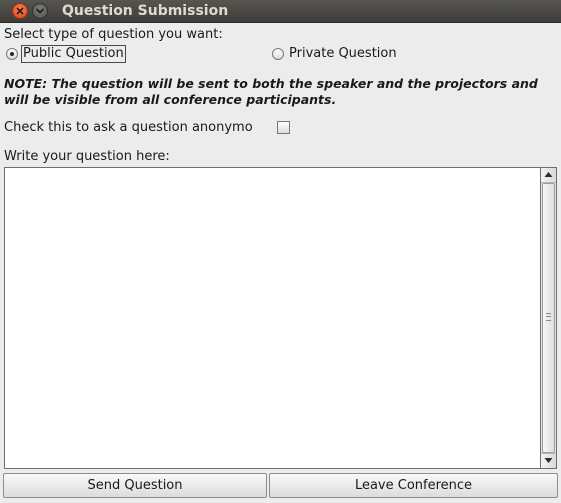 The height and width of the screenshot is (503, 561). I want to click on close-button, so click(20, 11).